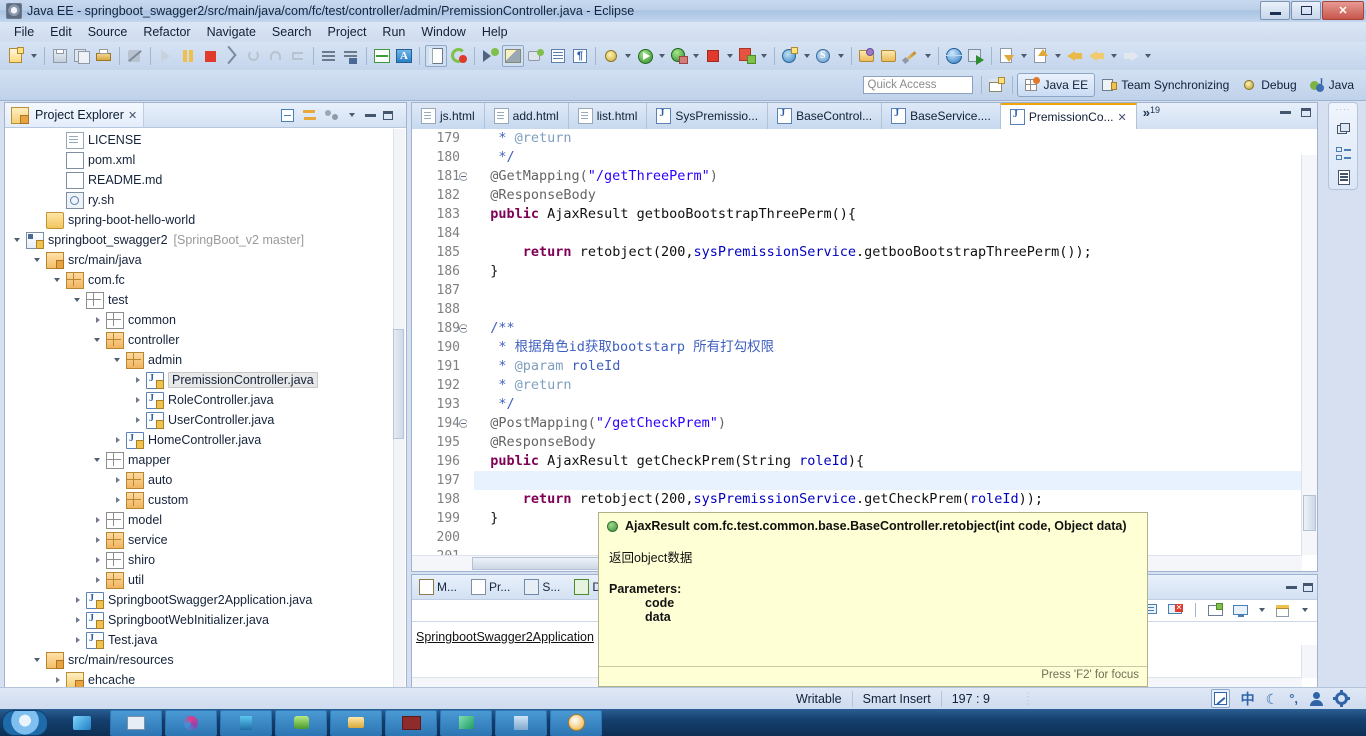 Image resolution: width=1366 pixels, height=736 pixels. Describe the element at coordinates (1041, 56) in the screenshot. I see `next-annotation-icon` at that location.